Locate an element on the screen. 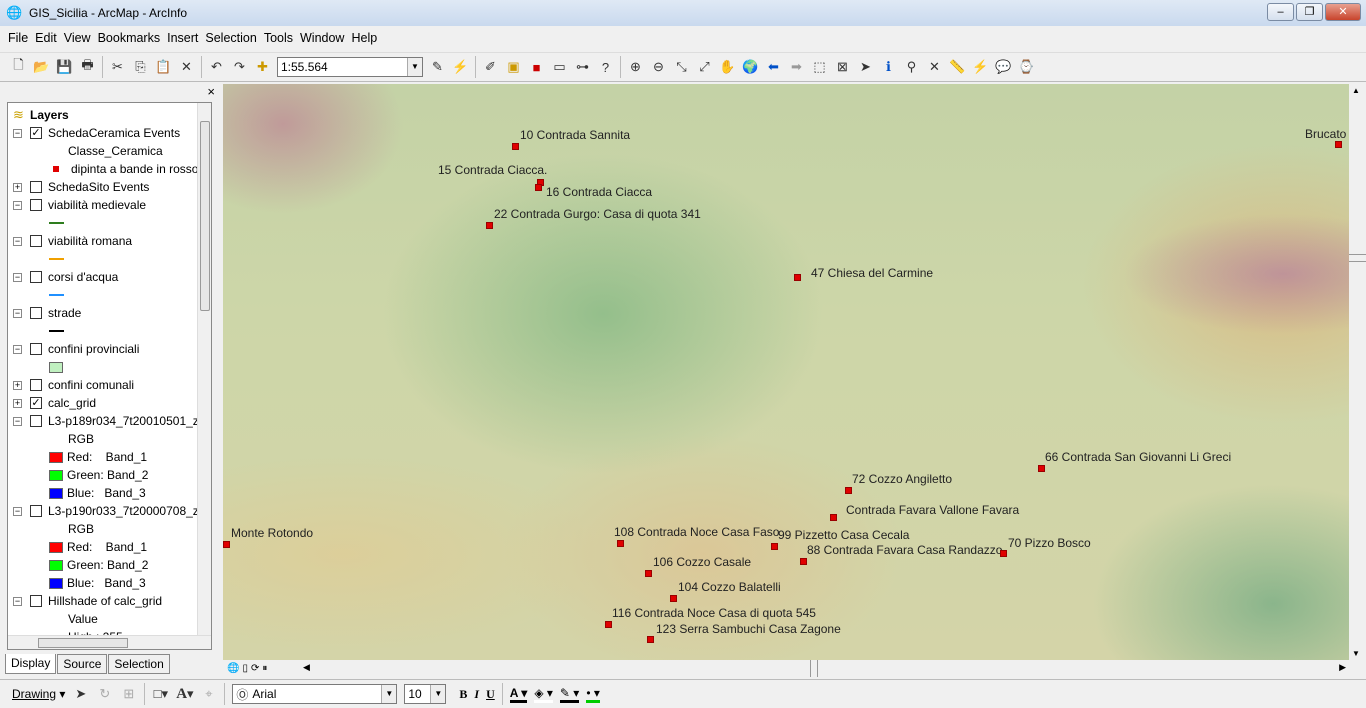 This screenshot has width=1366, height=708. toc-layer: − corsi d'acqua is located at coordinates (103, 277).